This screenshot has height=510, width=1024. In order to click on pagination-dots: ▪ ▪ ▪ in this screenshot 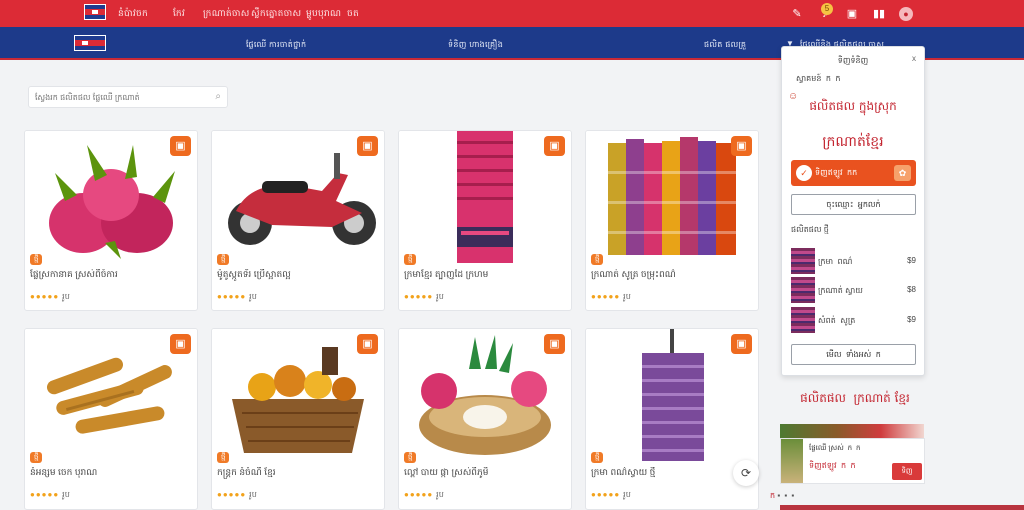, I will do `click(786, 495)`.